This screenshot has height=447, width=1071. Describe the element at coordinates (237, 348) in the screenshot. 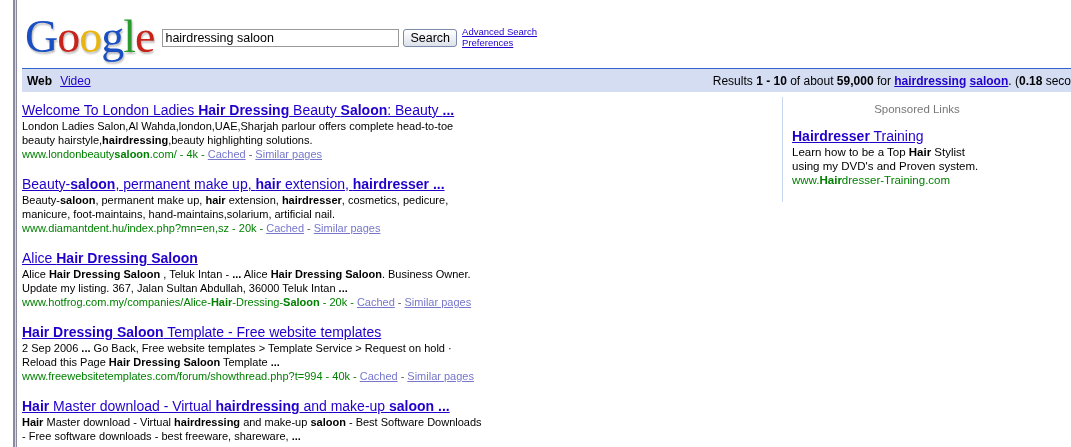

I see `result-snippet: 2 Sep 2006 ... Go Back, Free website templates > Template Service > Request on hold ·` at that location.